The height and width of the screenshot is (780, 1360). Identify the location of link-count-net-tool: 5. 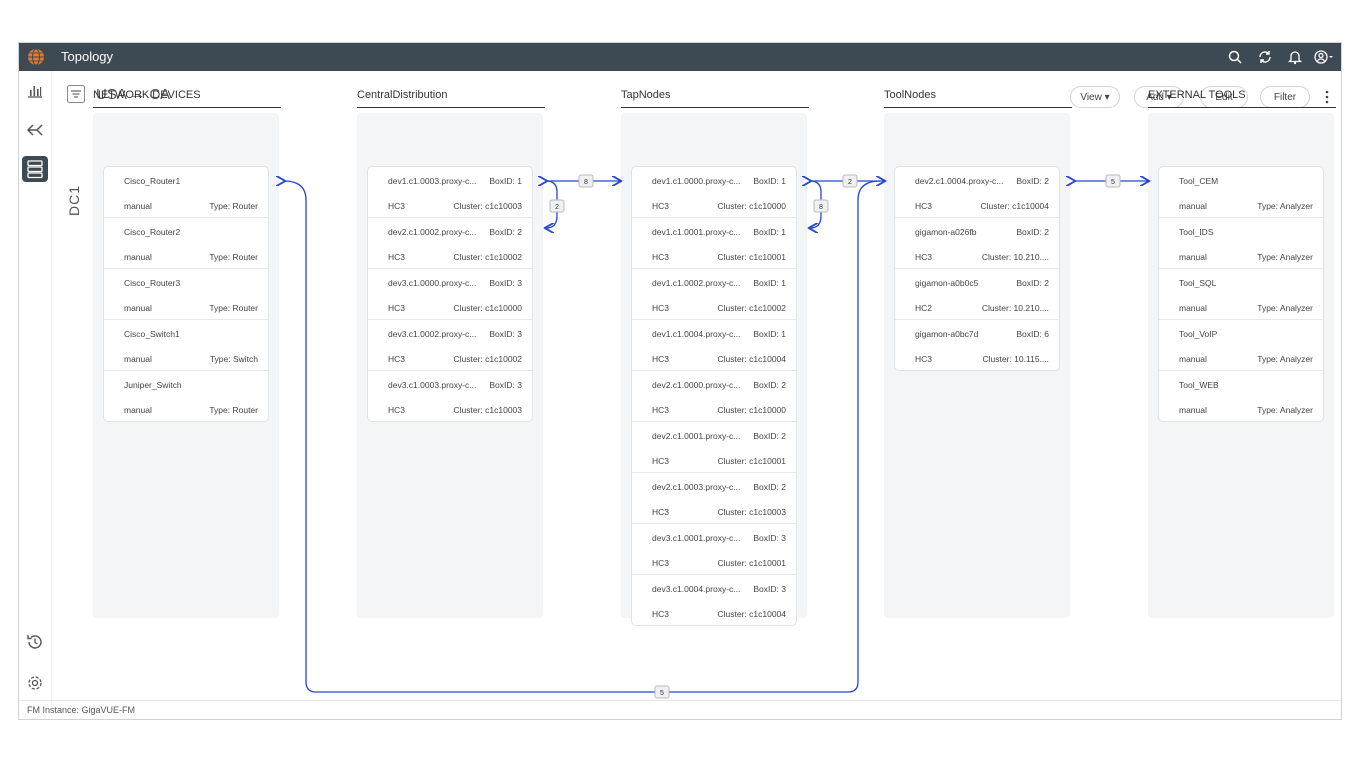
(662, 693).